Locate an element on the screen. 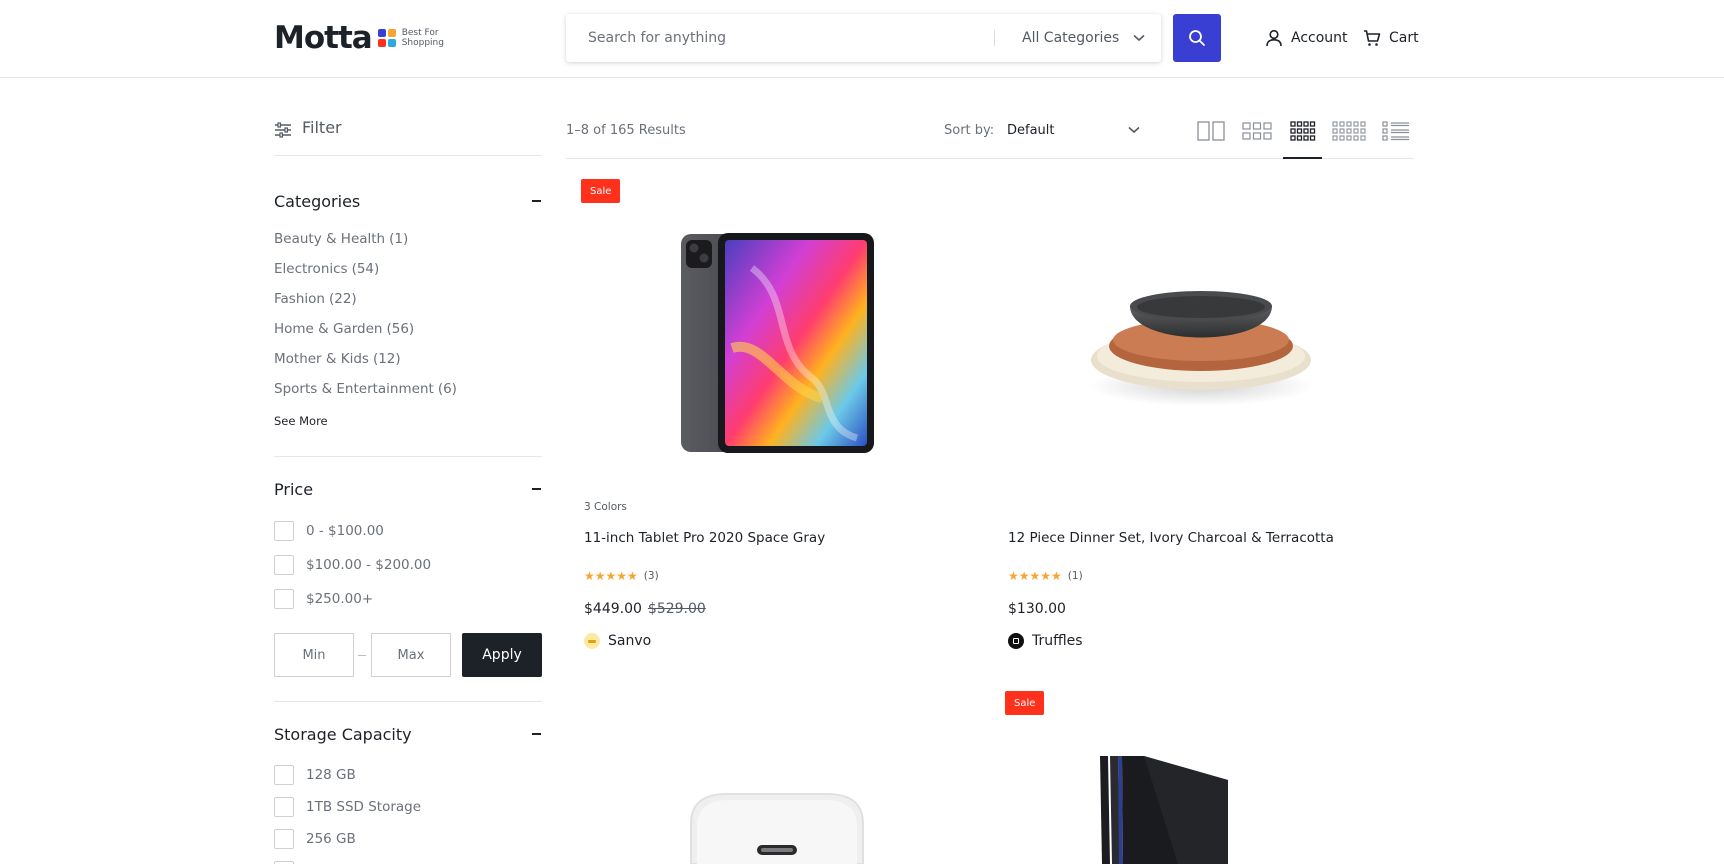 The width and height of the screenshot is (1724, 864). category-label: Fashion is located at coordinates (299, 299).